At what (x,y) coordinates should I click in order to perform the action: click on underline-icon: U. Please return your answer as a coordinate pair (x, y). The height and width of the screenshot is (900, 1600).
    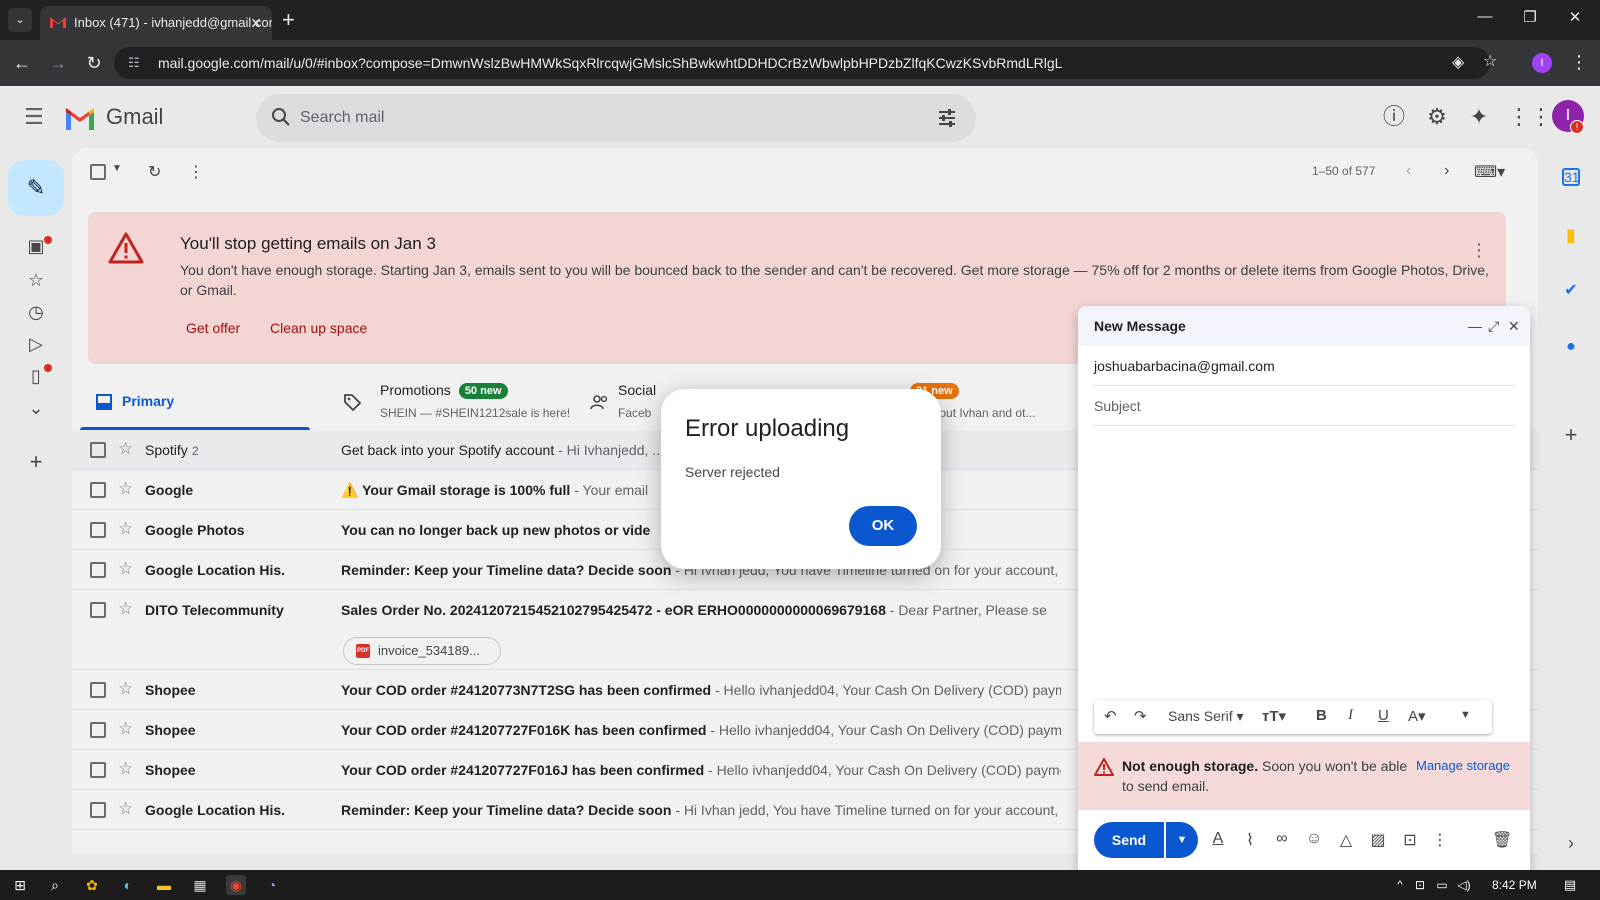
    Looking at the image, I should click on (1383, 715).